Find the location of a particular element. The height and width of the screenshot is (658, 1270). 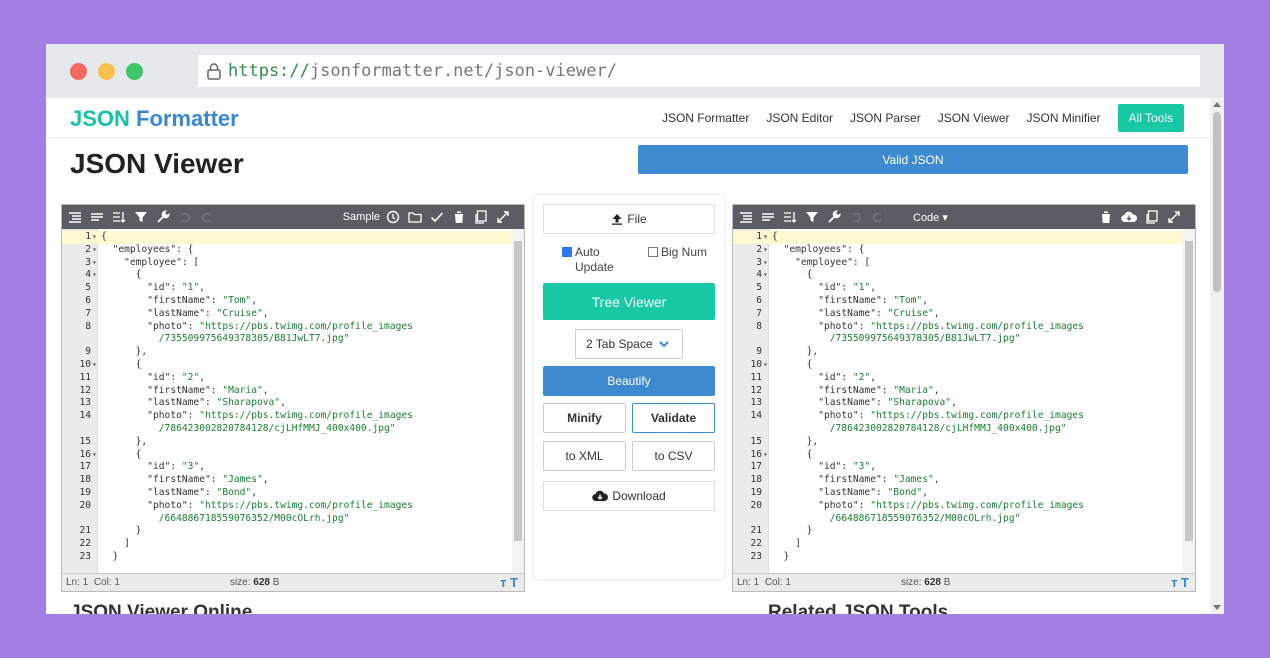

code-text: "employee": [ is located at coordinates (162, 262).